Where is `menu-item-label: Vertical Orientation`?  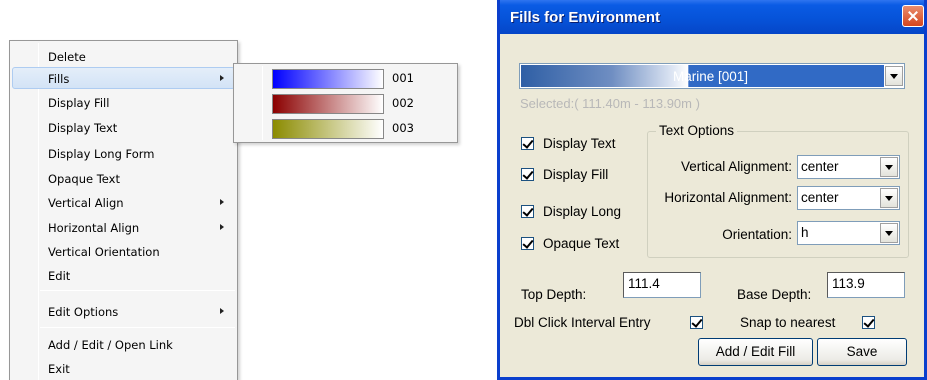 menu-item-label: Vertical Orientation is located at coordinates (104, 252).